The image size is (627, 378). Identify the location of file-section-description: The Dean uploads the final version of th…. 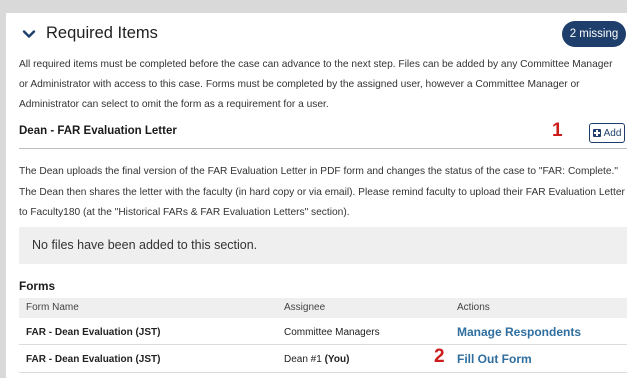
(322, 192).